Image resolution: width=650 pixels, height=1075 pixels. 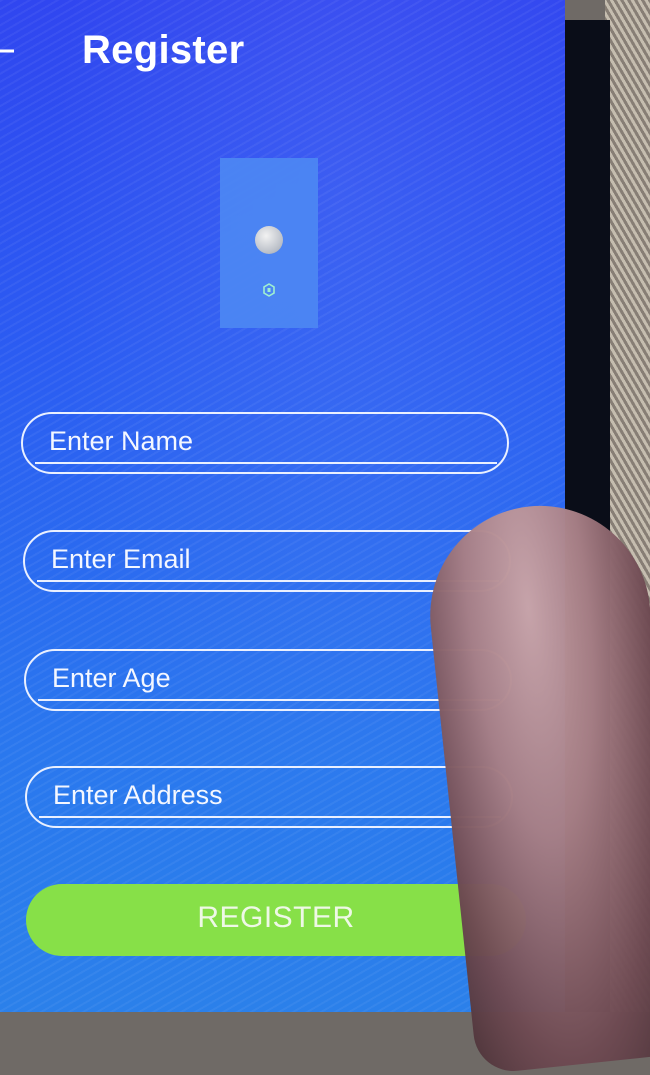 What do you see at coordinates (111, 678) in the screenshot?
I see `age-field-placeholder: Enter Age` at bounding box center [111, 678].